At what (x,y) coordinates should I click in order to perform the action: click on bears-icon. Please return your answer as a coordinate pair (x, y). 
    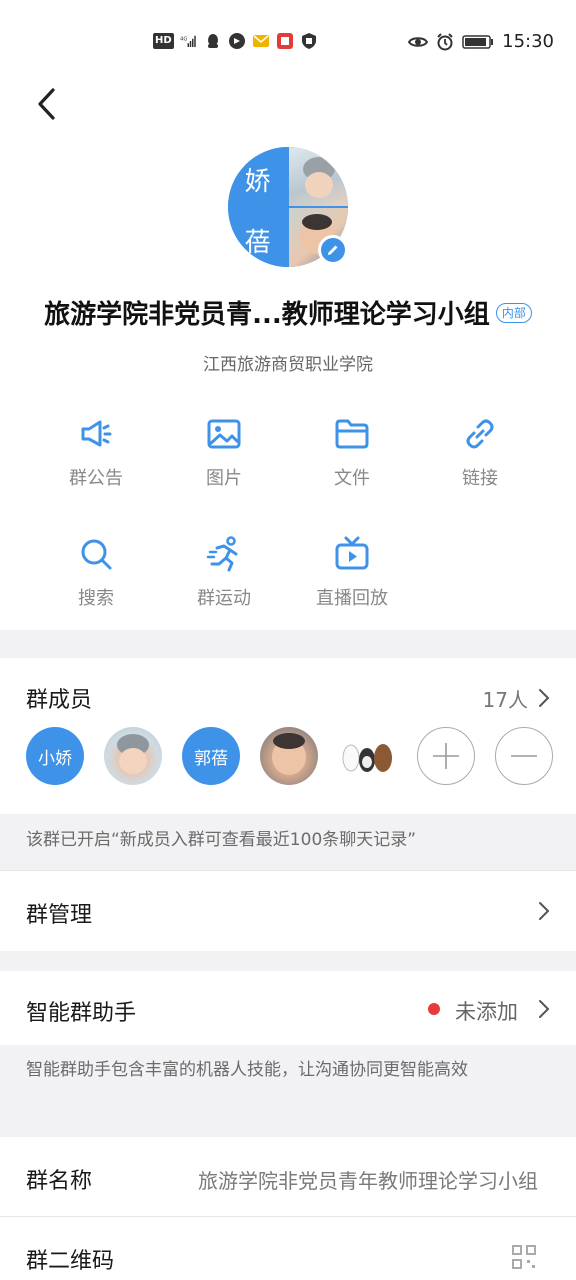
    Looking at the image, I should click on (367, 758).